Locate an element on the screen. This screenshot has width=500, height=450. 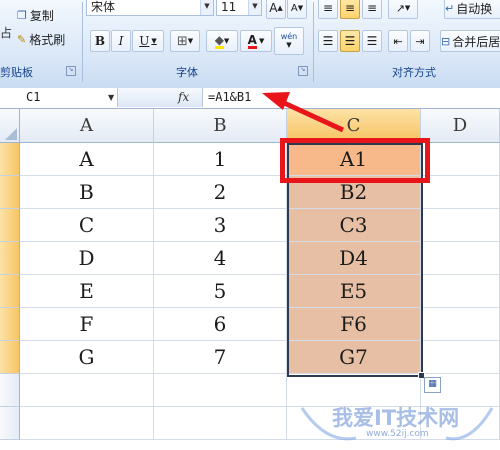
watermark: 我爱IT技术网 www.52ij.com is located at coordinates (396, 423).